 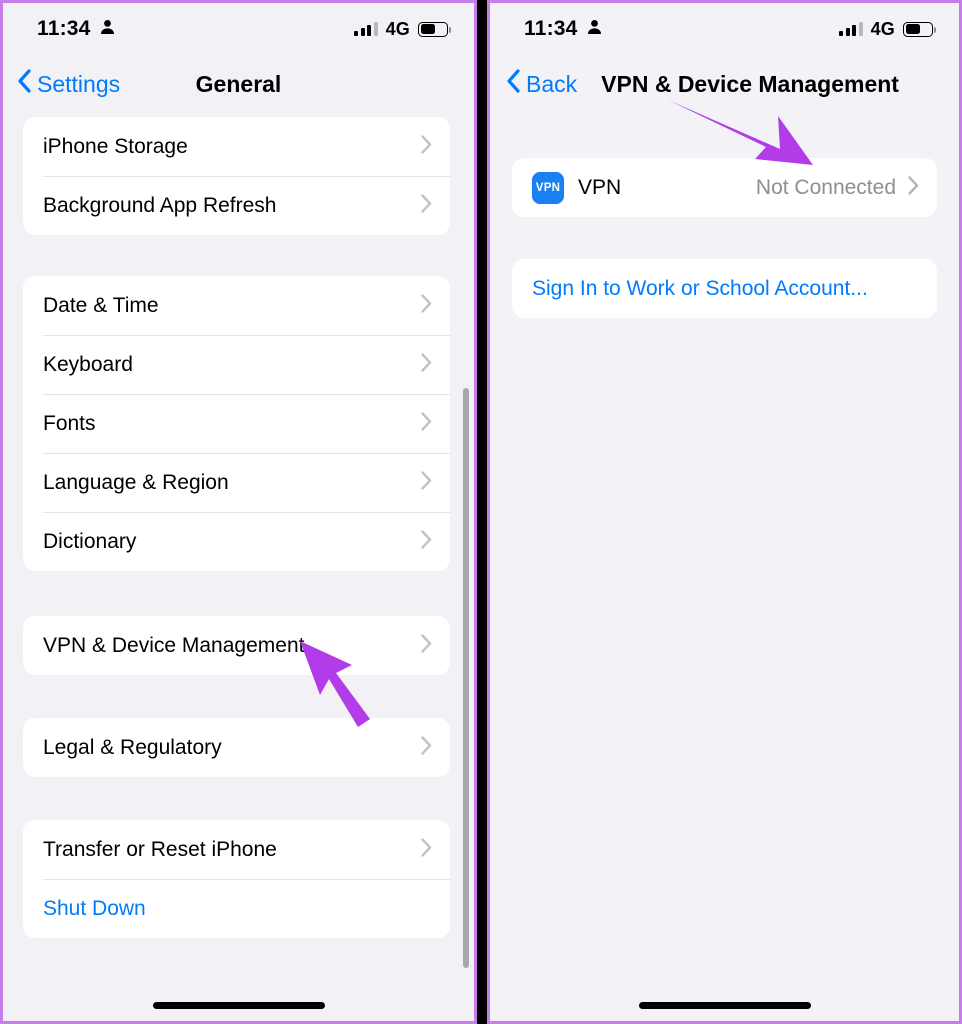 I want to click on list-item-label: Dictionary, so click(x=90, y=541).